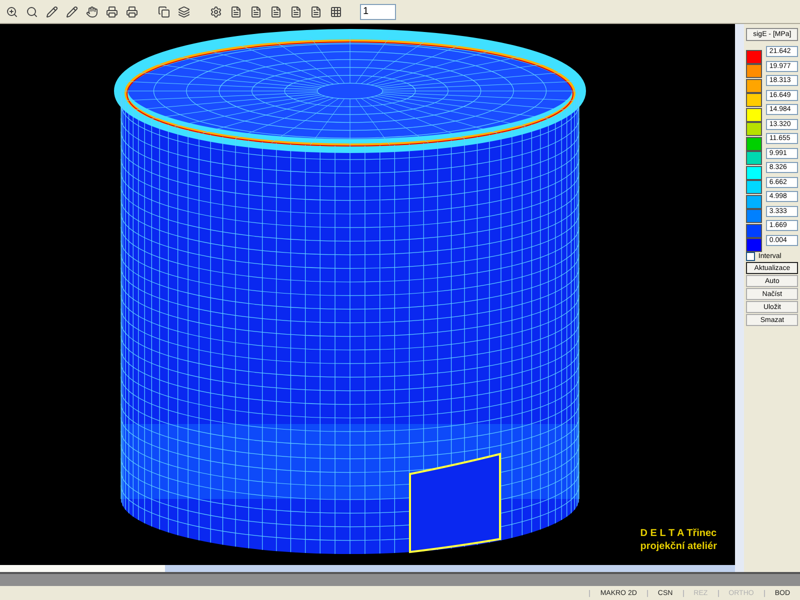  I want to click on hand-icon, so click(92, 12).